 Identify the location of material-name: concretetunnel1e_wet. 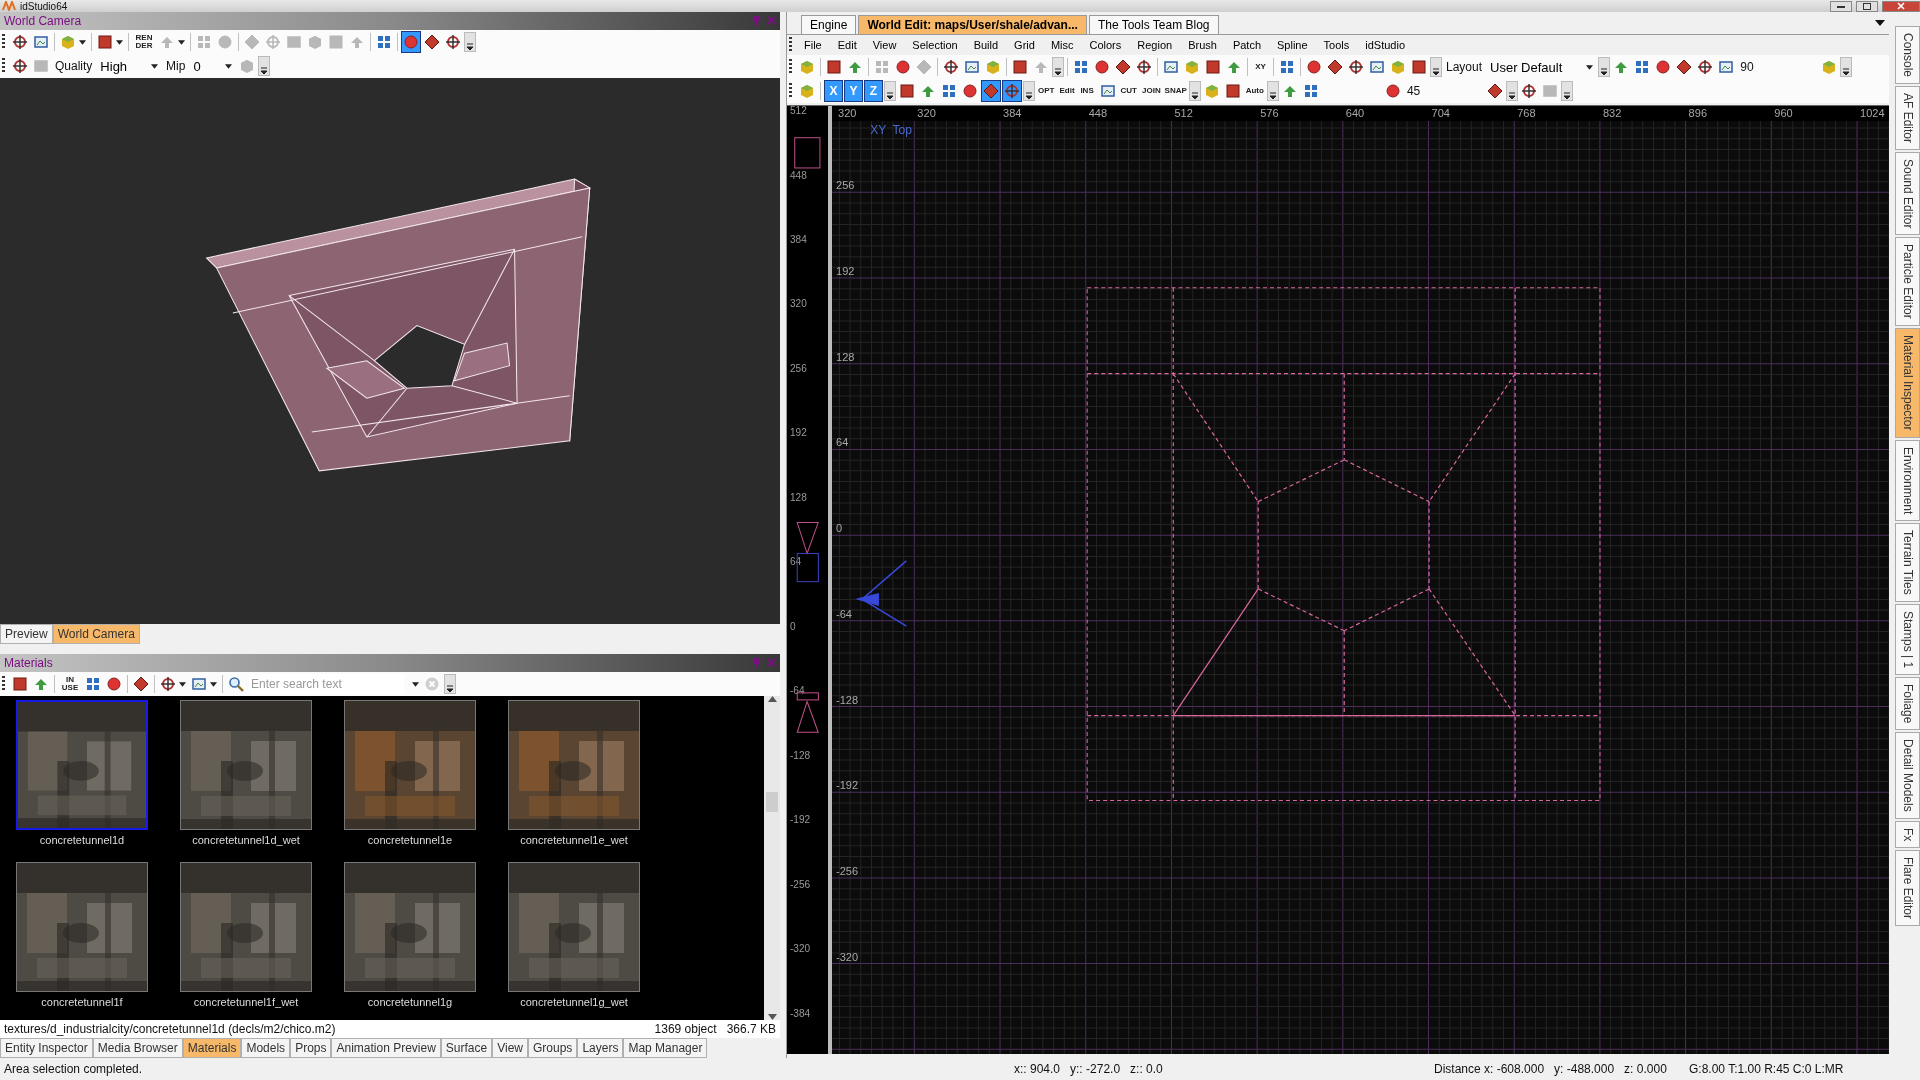
(574, 840).